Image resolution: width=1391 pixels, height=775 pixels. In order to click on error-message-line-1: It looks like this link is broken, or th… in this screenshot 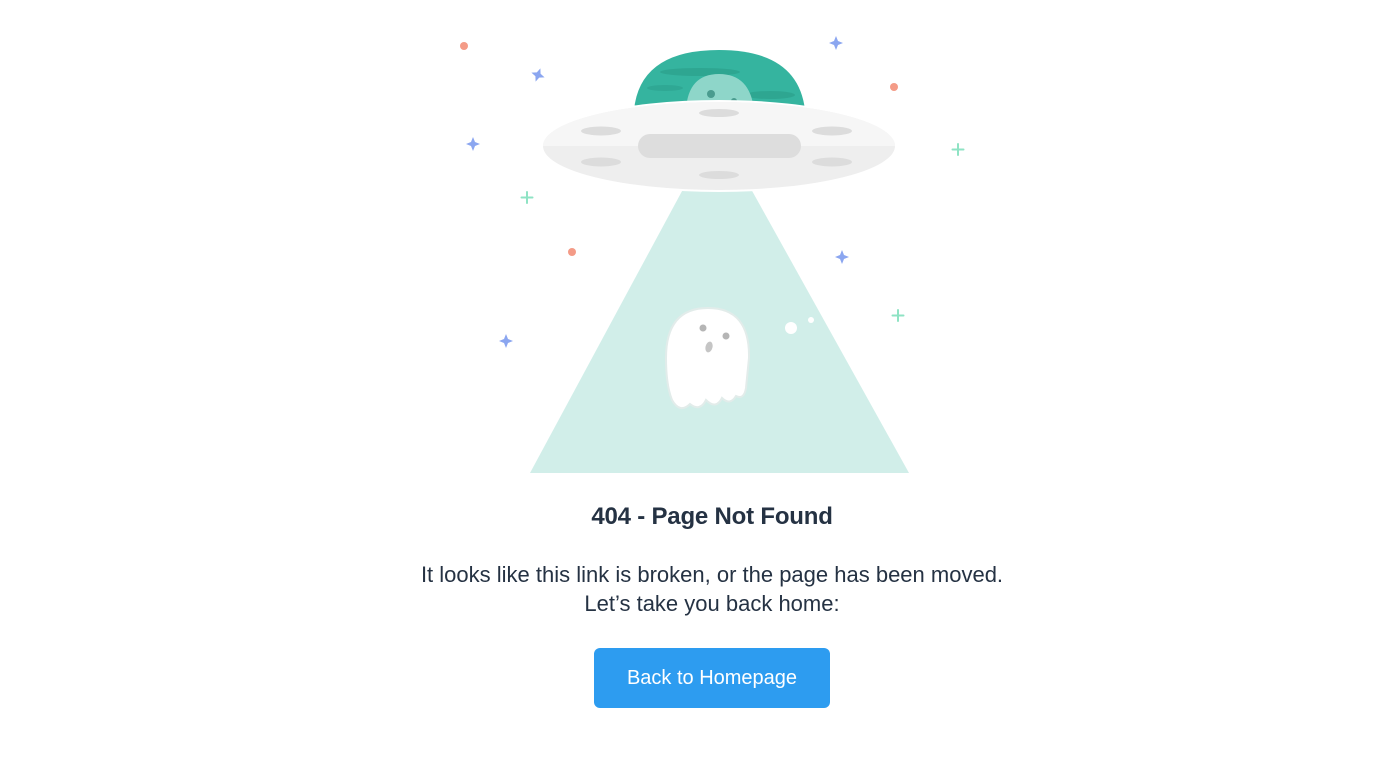, I will do `click(712, 574)`.